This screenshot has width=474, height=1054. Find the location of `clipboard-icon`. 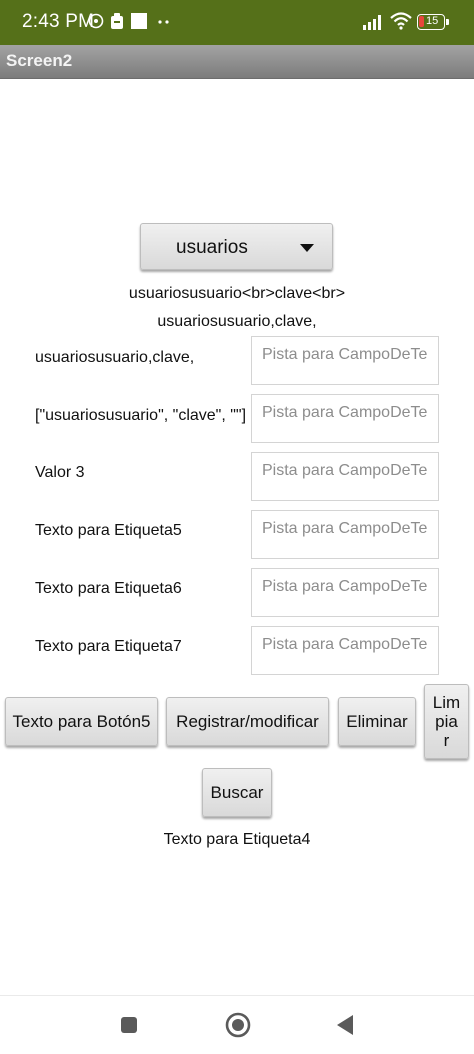

clipboard-icon is located at coordinates (117, 21).